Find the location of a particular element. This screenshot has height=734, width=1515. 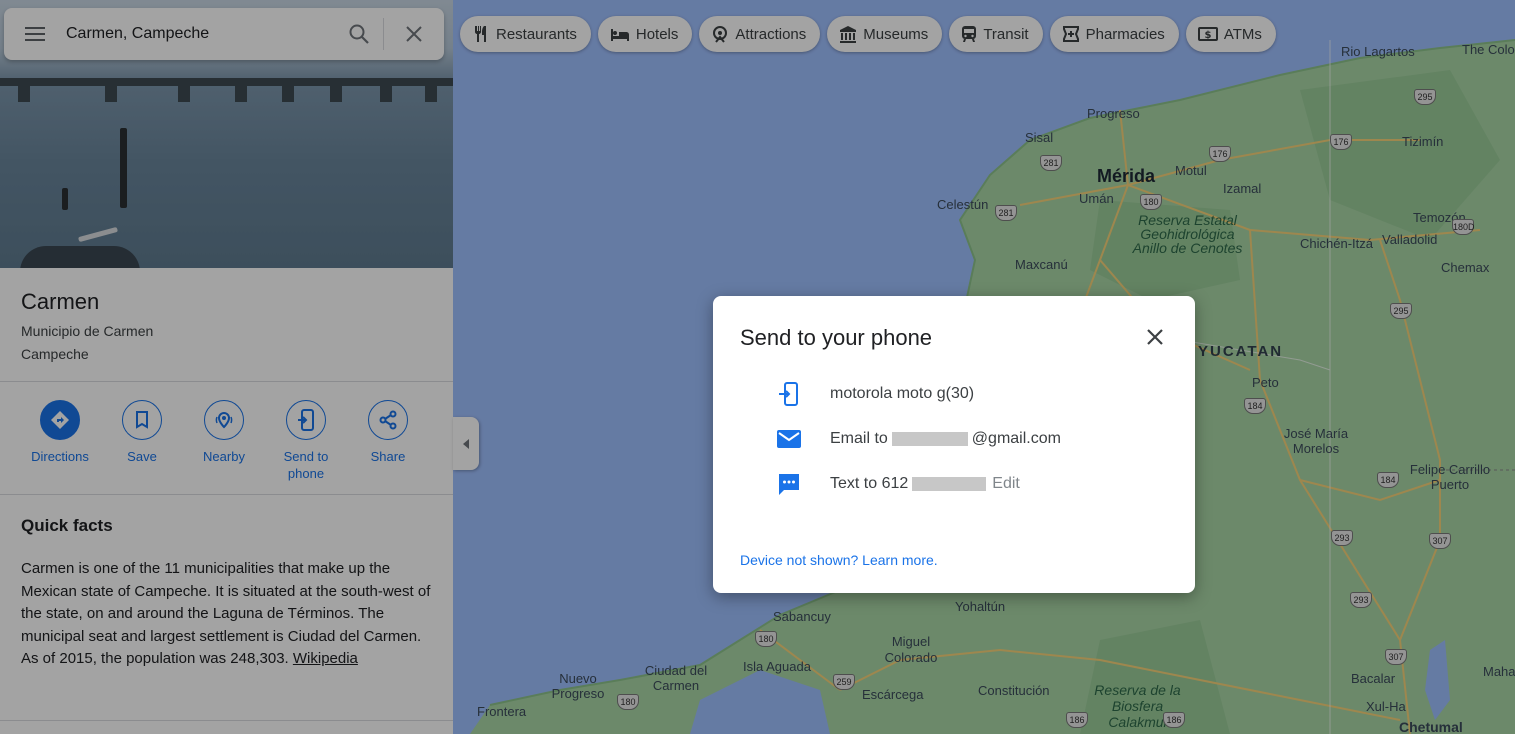

email-suffix: @gmail.com is located at coordinates (1016, 438).